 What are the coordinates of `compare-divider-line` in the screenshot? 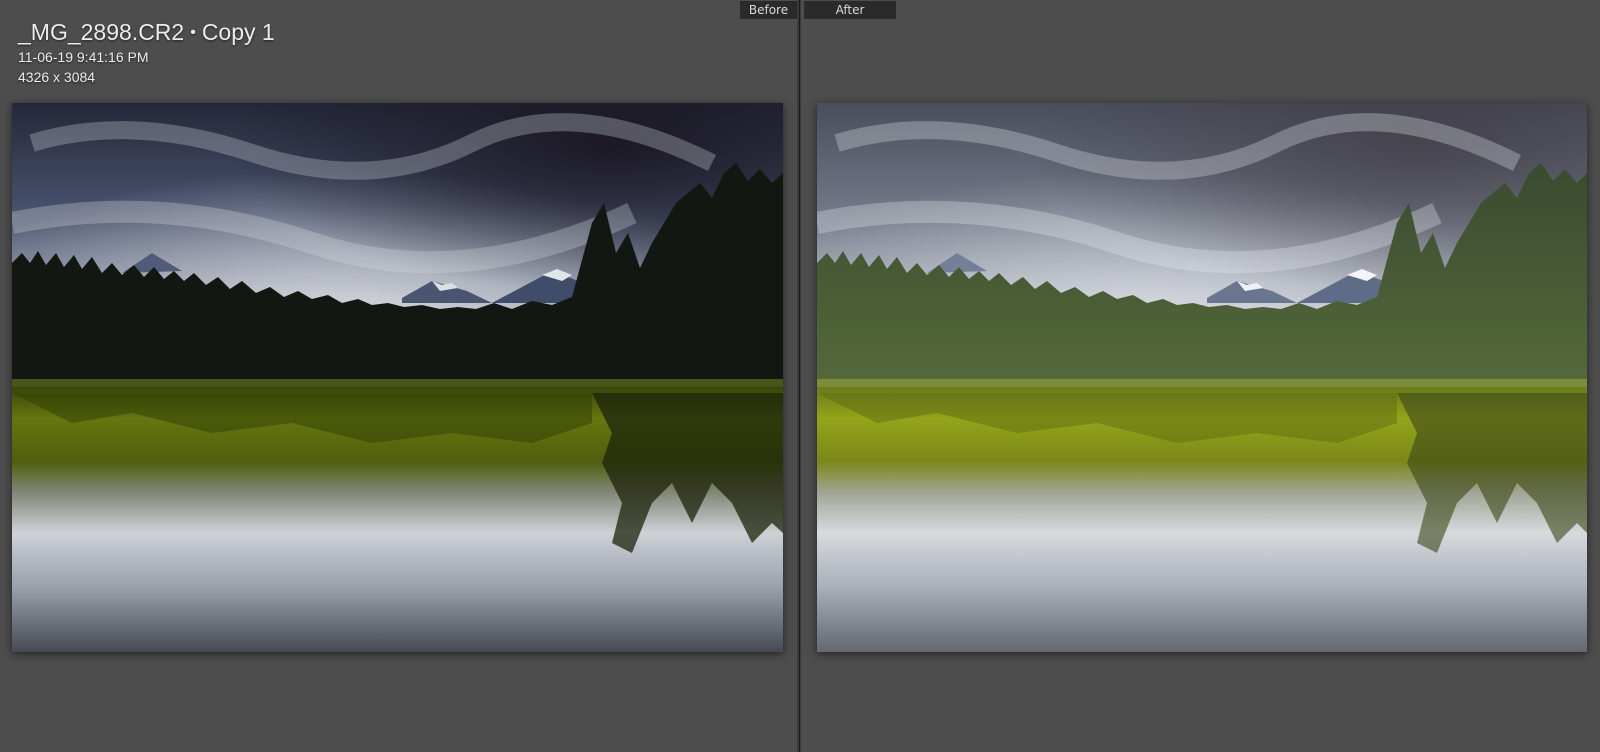 It's located at (799, 376).